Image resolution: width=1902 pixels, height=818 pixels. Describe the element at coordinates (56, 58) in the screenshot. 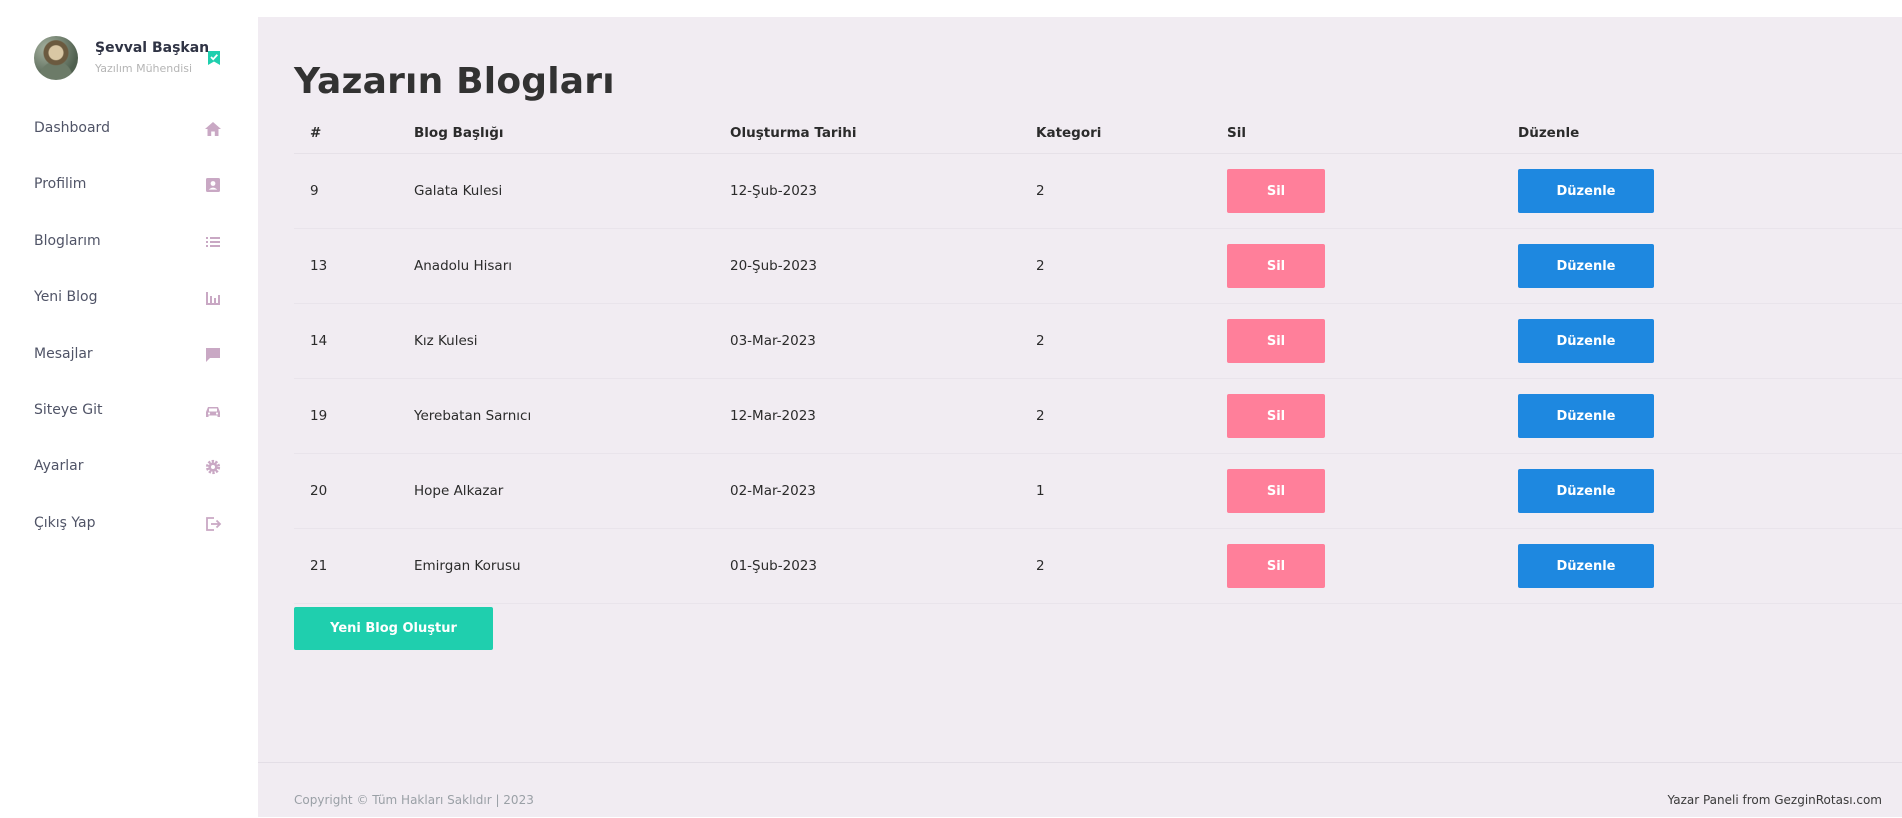

I see `avatar` at that location.